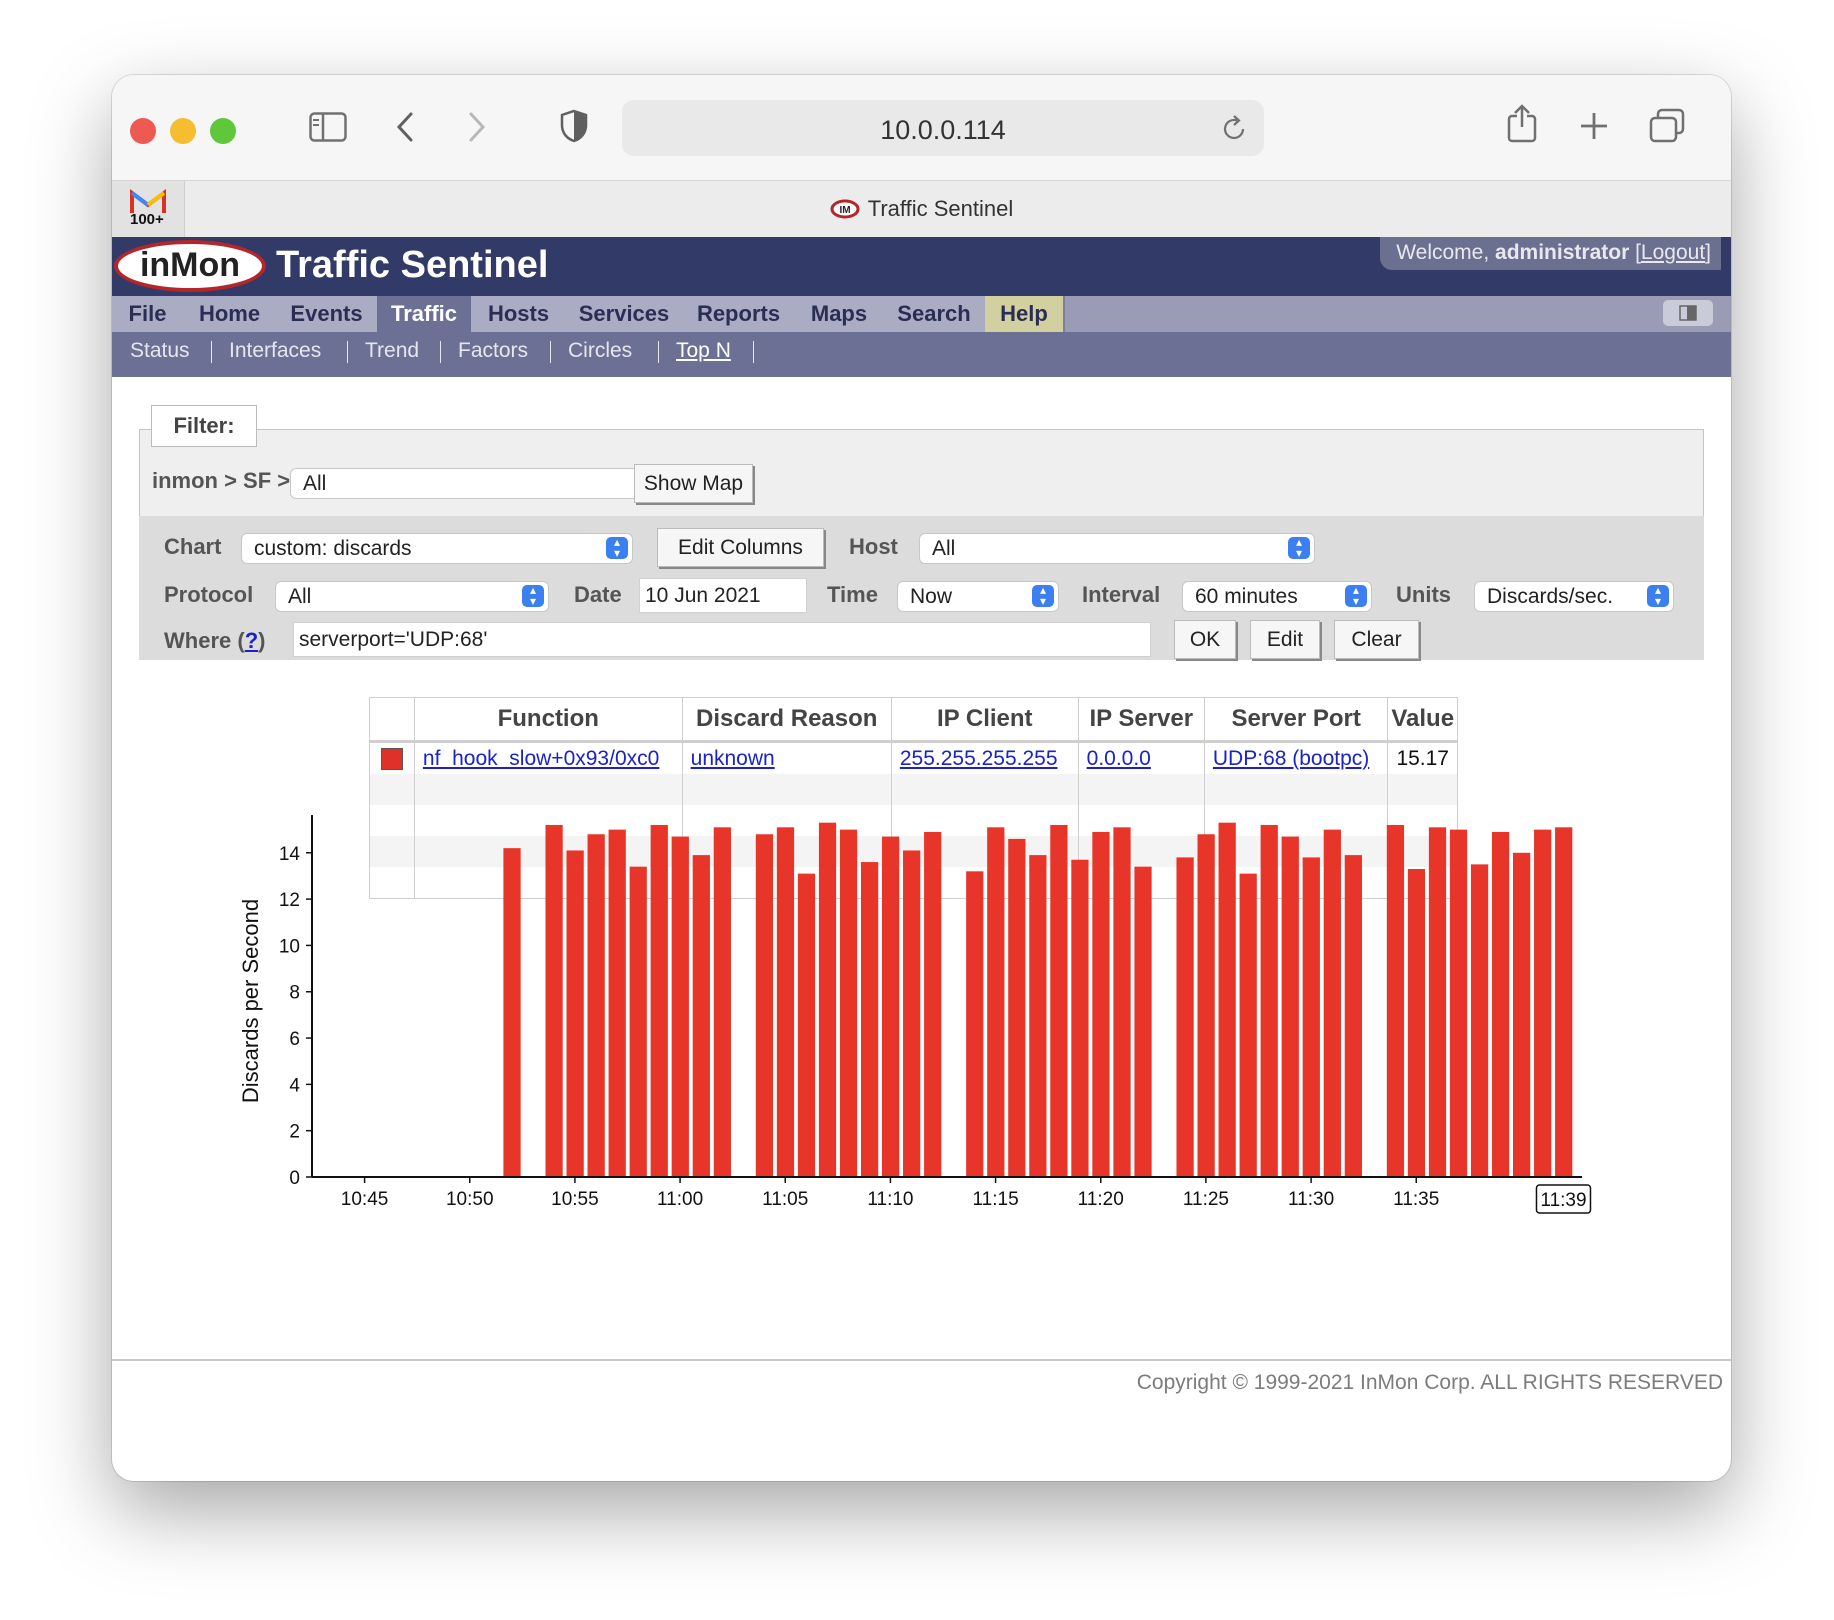  I want to click on new-tab-icon, so click(1594, 126).